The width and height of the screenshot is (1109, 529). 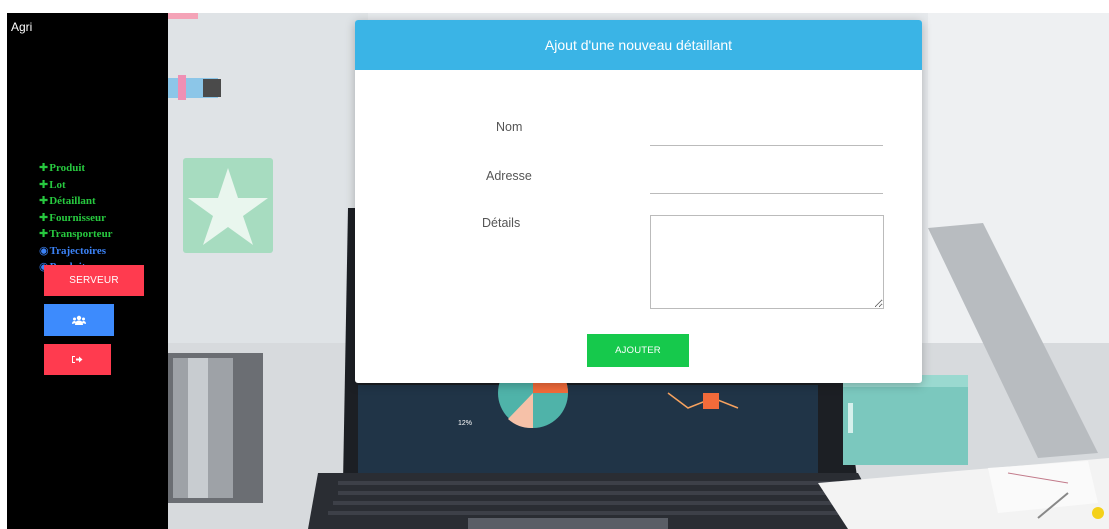 I want to click on modal-header: Ajout d'une nouveau détaillant, so click(x=638, y=45).